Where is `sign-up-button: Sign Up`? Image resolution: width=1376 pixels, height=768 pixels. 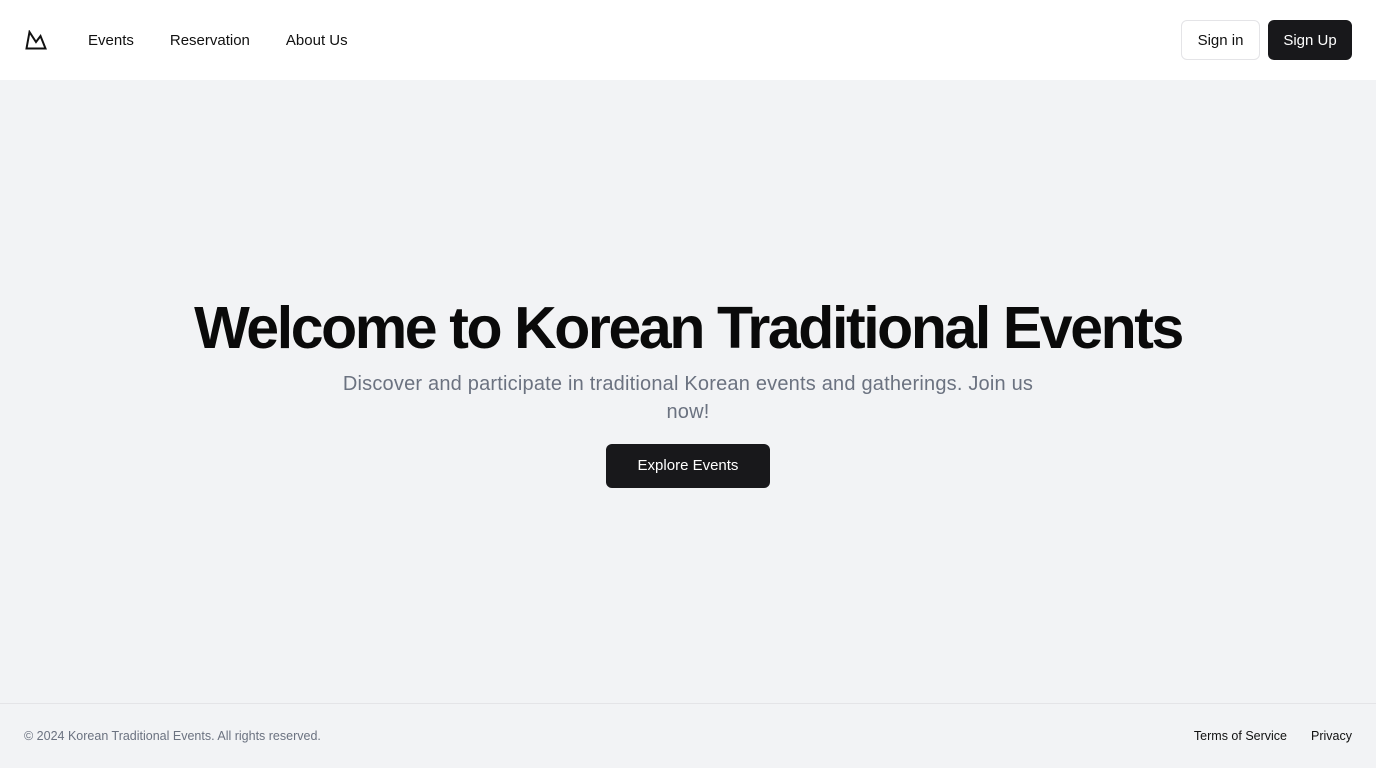 sign-up-button: Sign Up is located at coordinates (1310, 40).